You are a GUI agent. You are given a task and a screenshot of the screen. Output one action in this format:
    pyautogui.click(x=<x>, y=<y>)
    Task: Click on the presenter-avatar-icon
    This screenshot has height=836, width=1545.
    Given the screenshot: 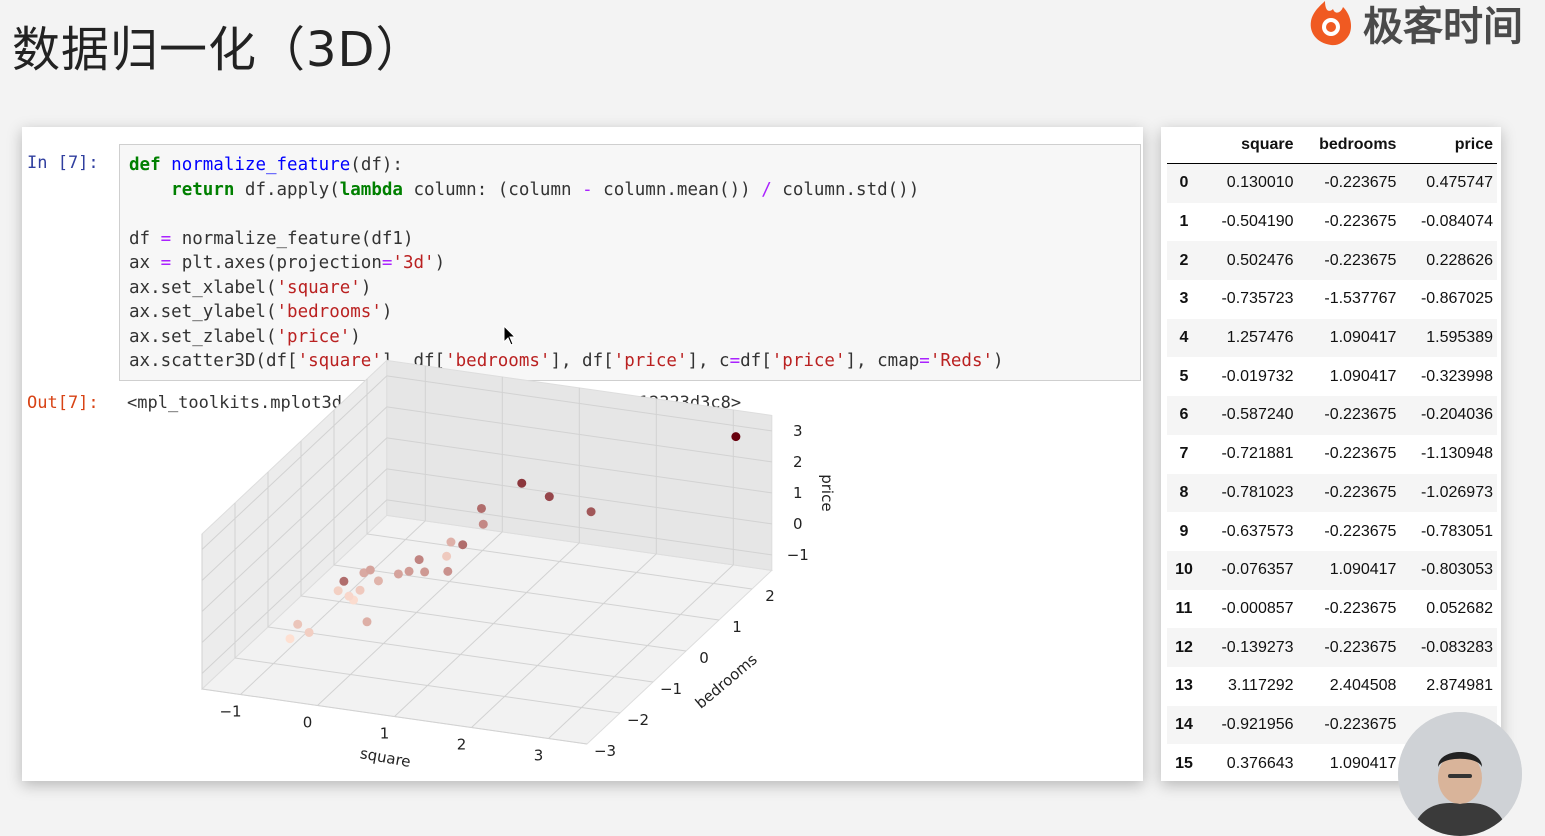 What is the action you would take?
    pyautogui.click(x=1460, y=774)
    